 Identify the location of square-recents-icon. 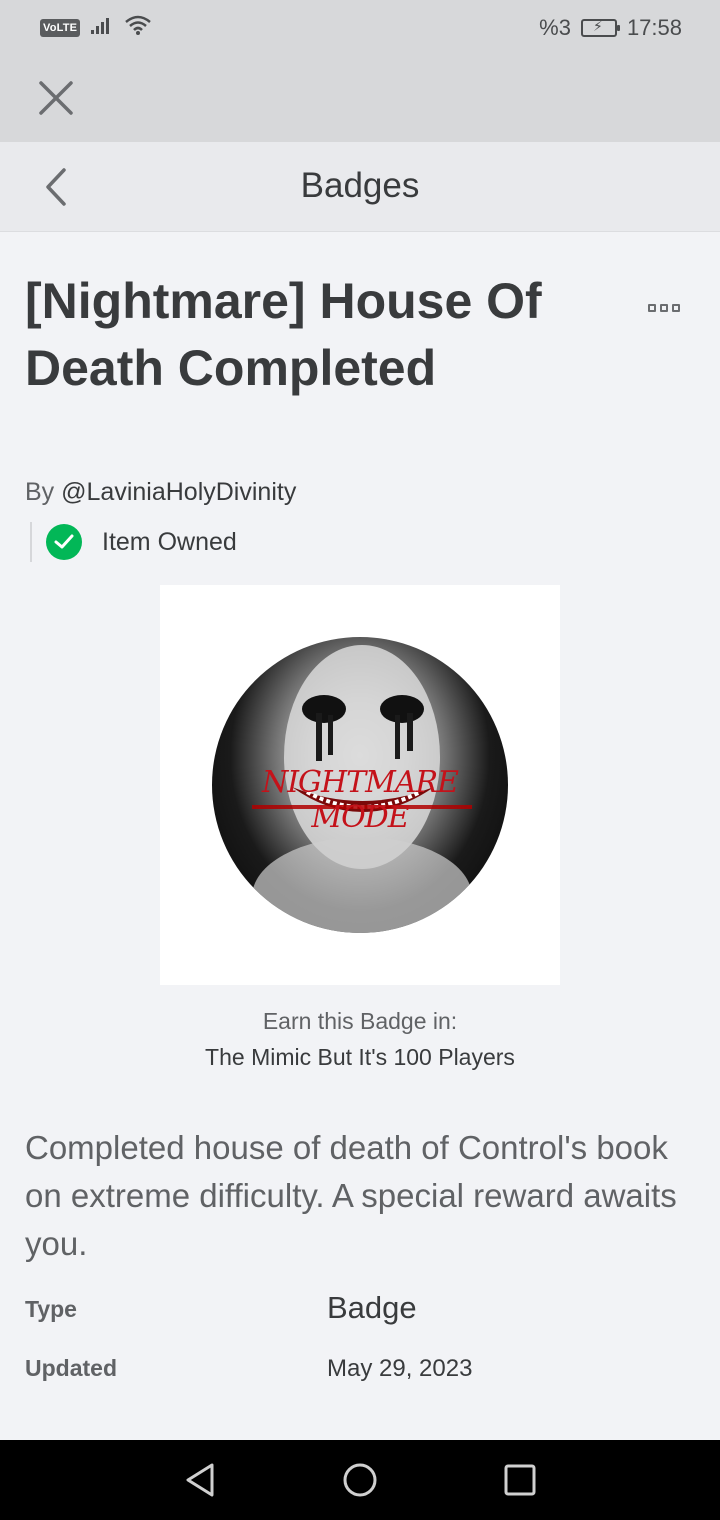
(520, 1480).